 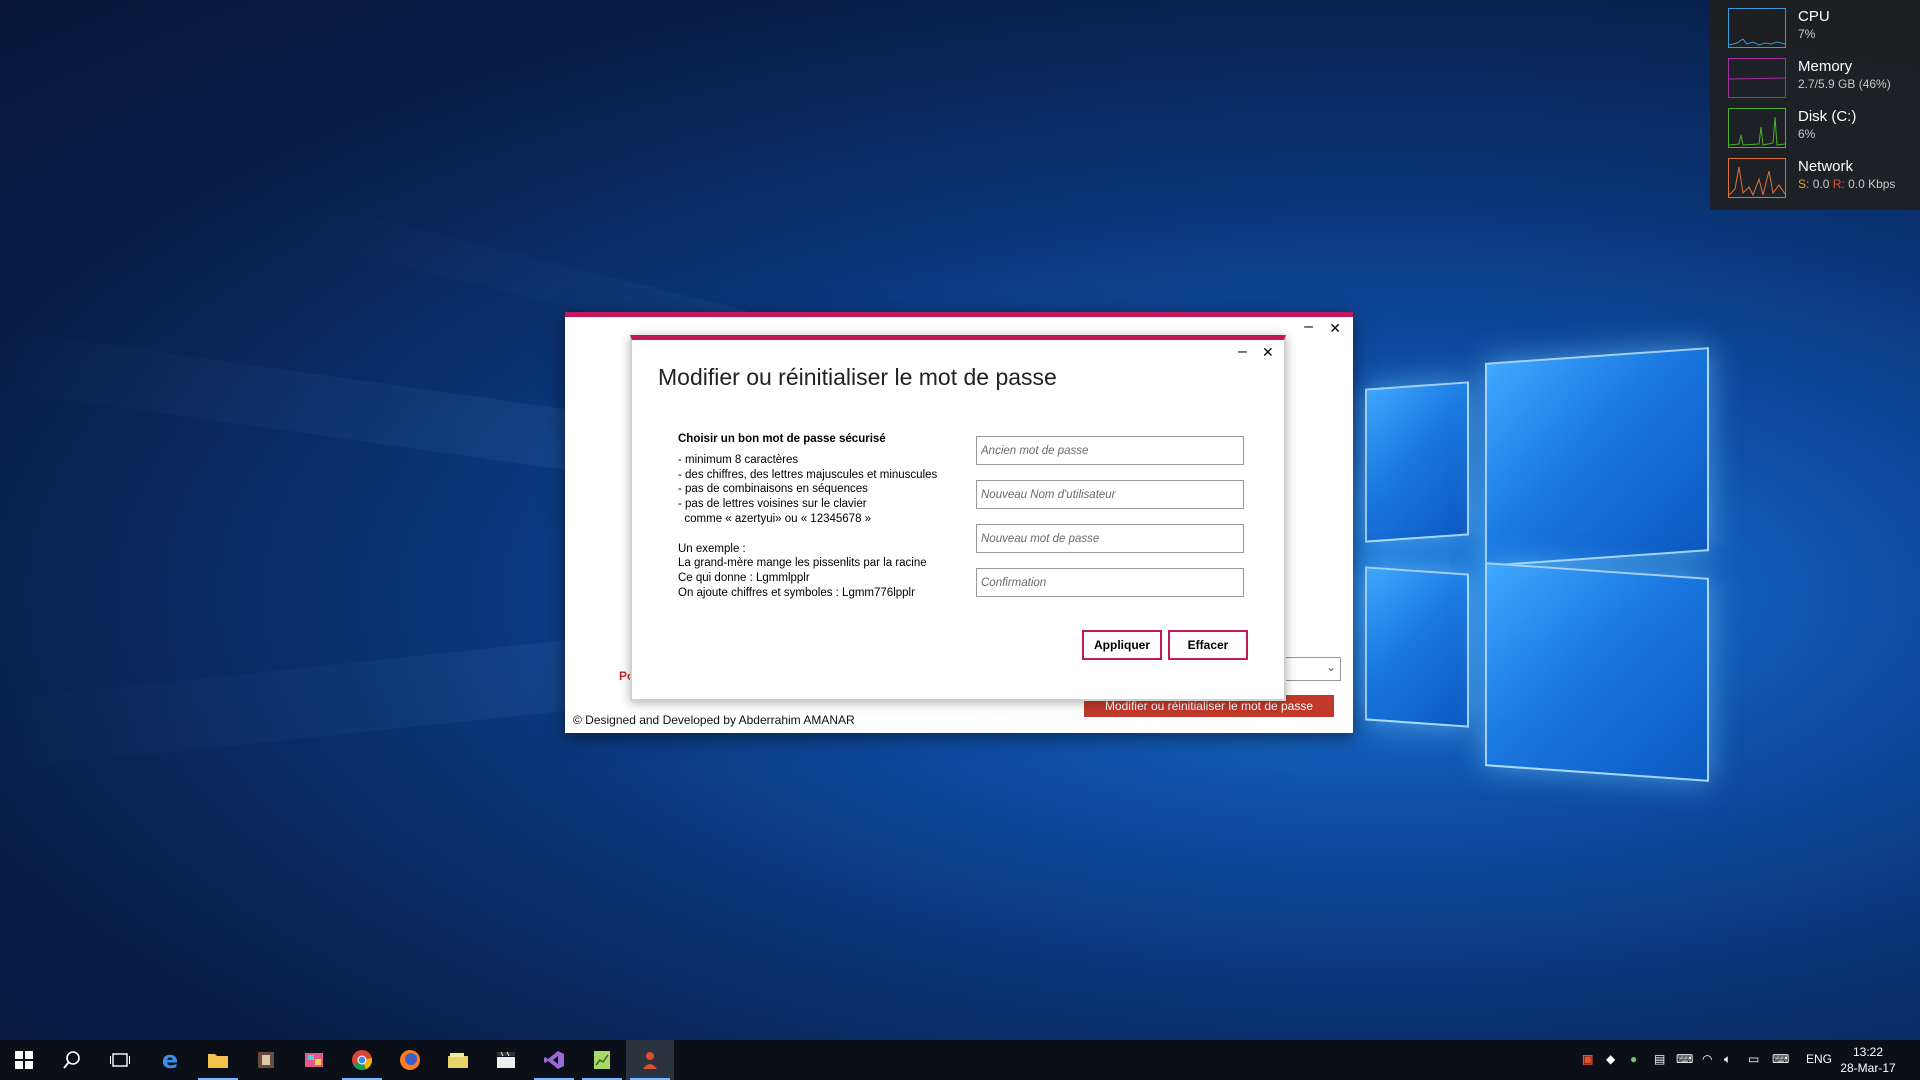 I want to click on visual-studio-icon, so click(x=554, y=1060).